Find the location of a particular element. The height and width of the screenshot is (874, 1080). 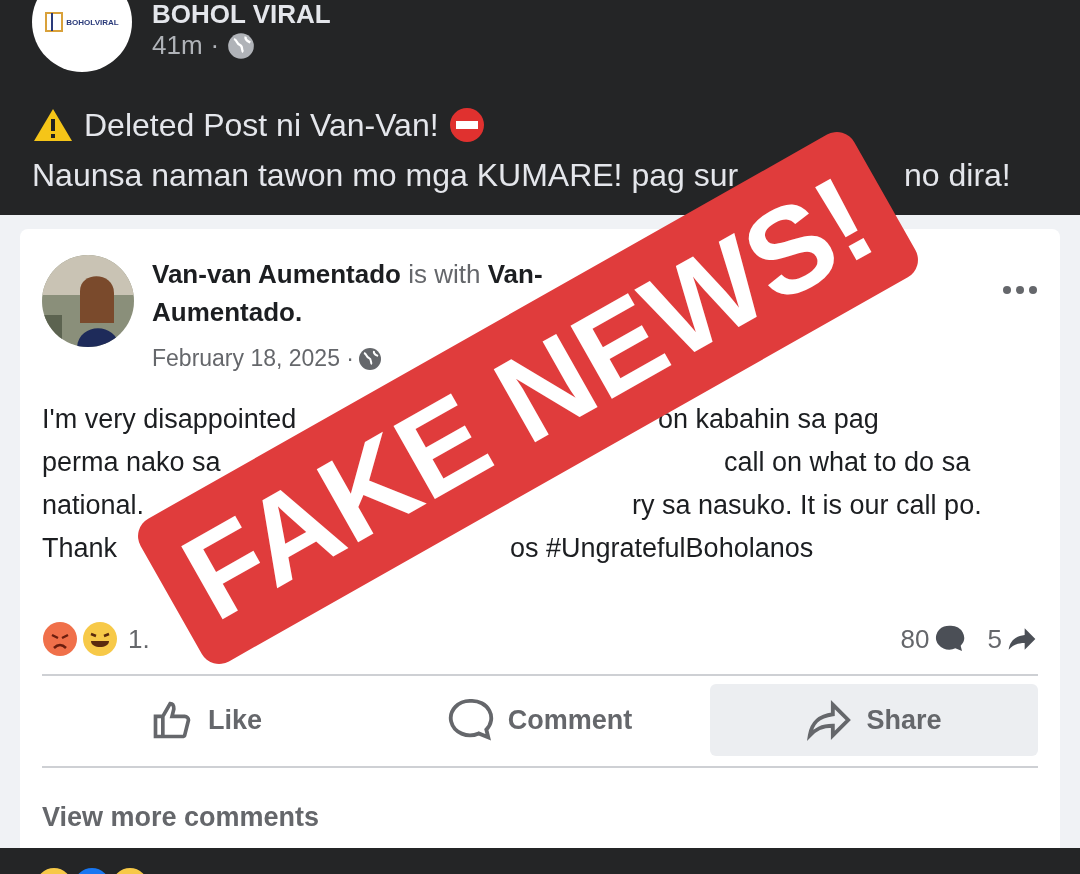

reaction-count: 1. is located at coordinates (139, 639).